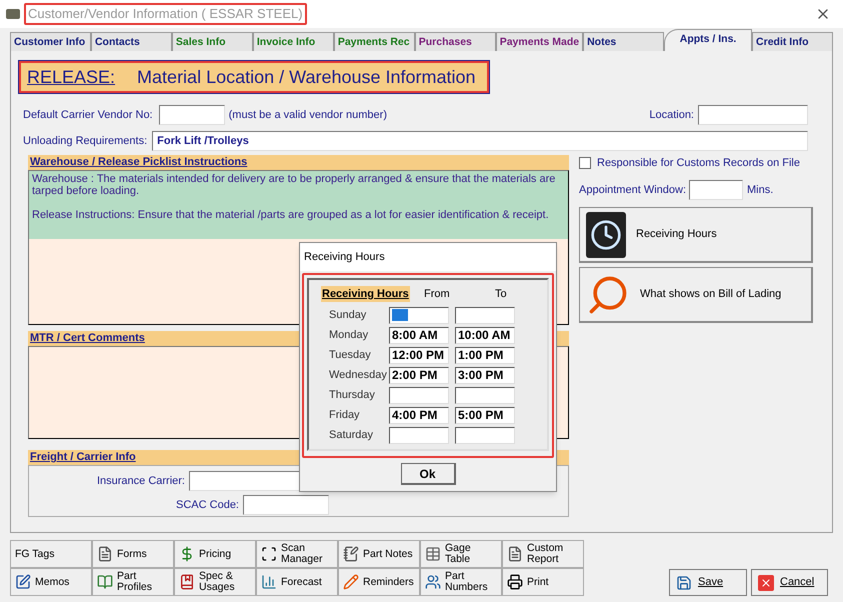  What do you see at coordinates (50, 41) in the screenshot?
I see `tab: Customer Info` at bounding box center [50, 41].